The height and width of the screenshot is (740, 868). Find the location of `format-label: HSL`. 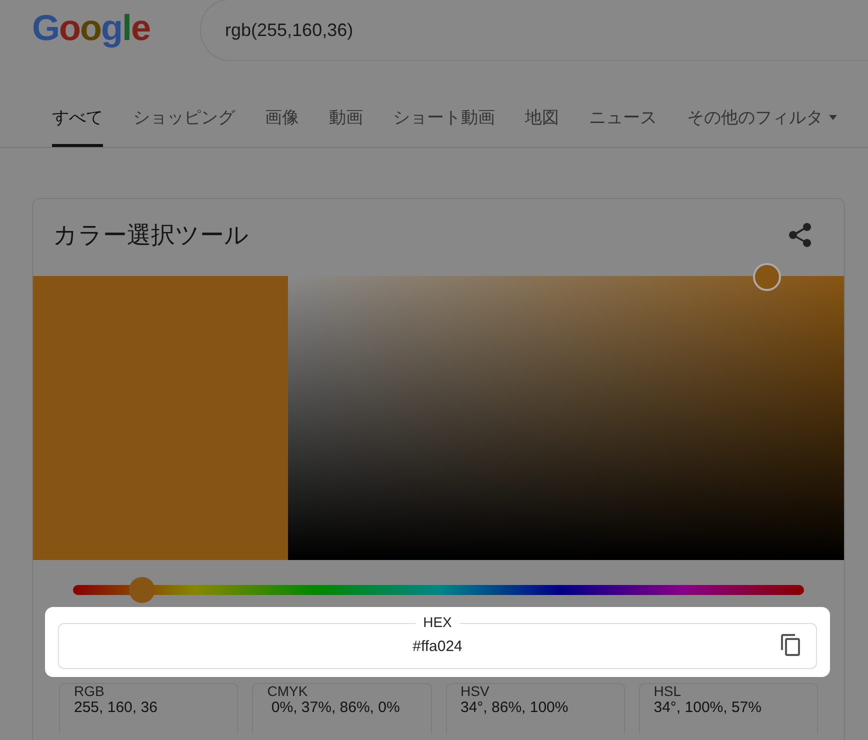

format-label: HSL is located at coordinates (668, 691).